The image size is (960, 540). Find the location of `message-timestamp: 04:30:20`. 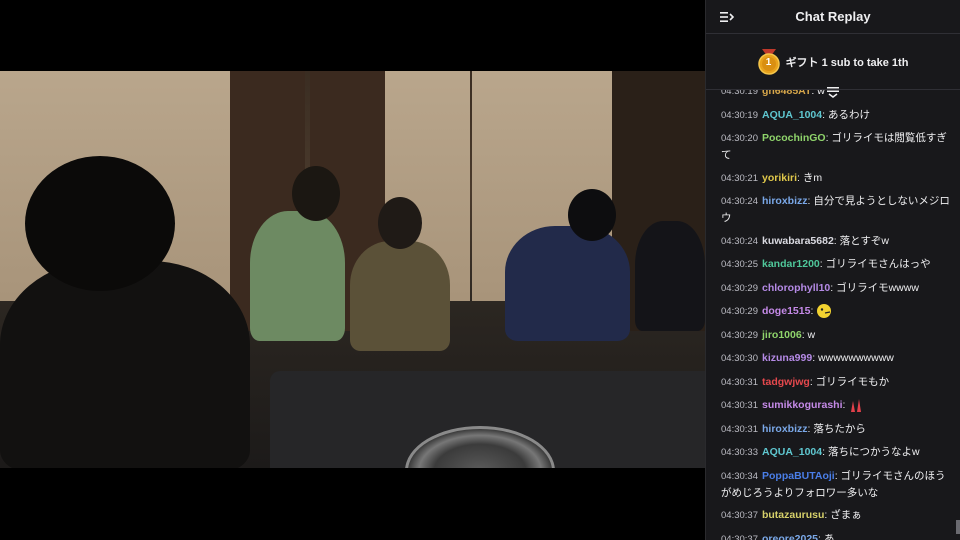

message-timestamp: 04:30:20 is located at coordinates (739, 138).